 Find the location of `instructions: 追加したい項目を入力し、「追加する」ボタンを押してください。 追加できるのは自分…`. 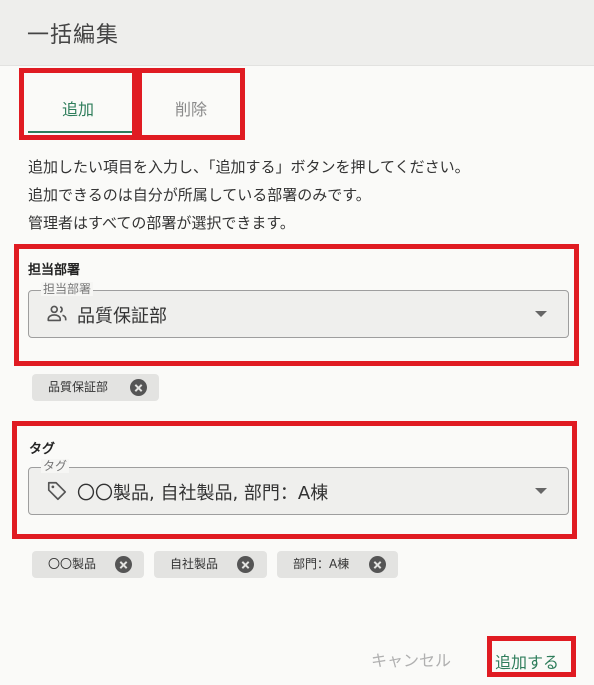

instructions: 追加したい項目を入力し、「追加する」ボタンを押してください。 追加できるのは自分… is located at coordinates (249, 195).